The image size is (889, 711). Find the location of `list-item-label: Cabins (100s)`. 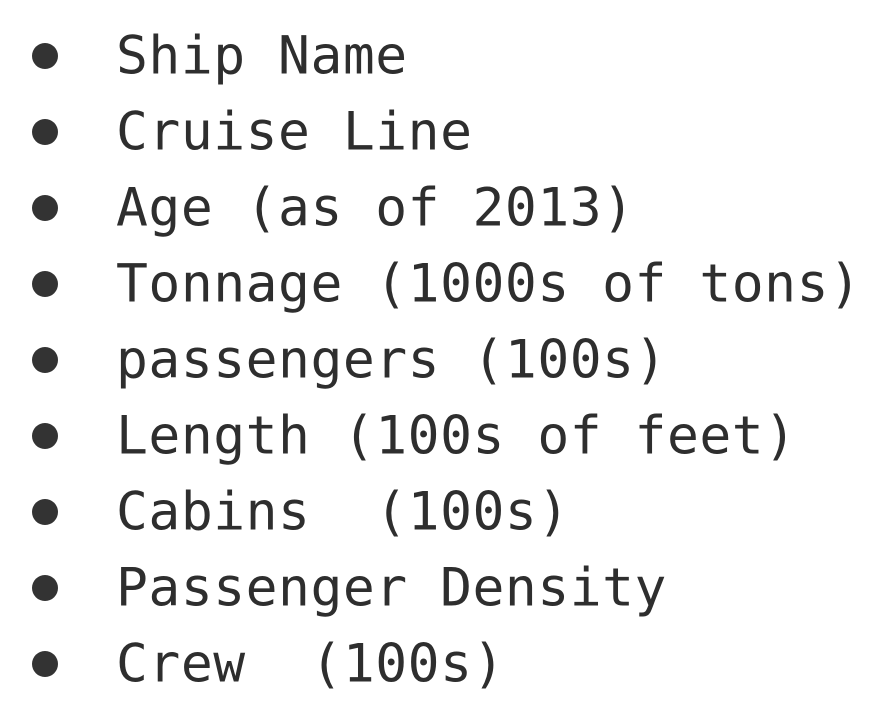

list-item-label: Cabins (100s) is located at coordinates (343, 512).